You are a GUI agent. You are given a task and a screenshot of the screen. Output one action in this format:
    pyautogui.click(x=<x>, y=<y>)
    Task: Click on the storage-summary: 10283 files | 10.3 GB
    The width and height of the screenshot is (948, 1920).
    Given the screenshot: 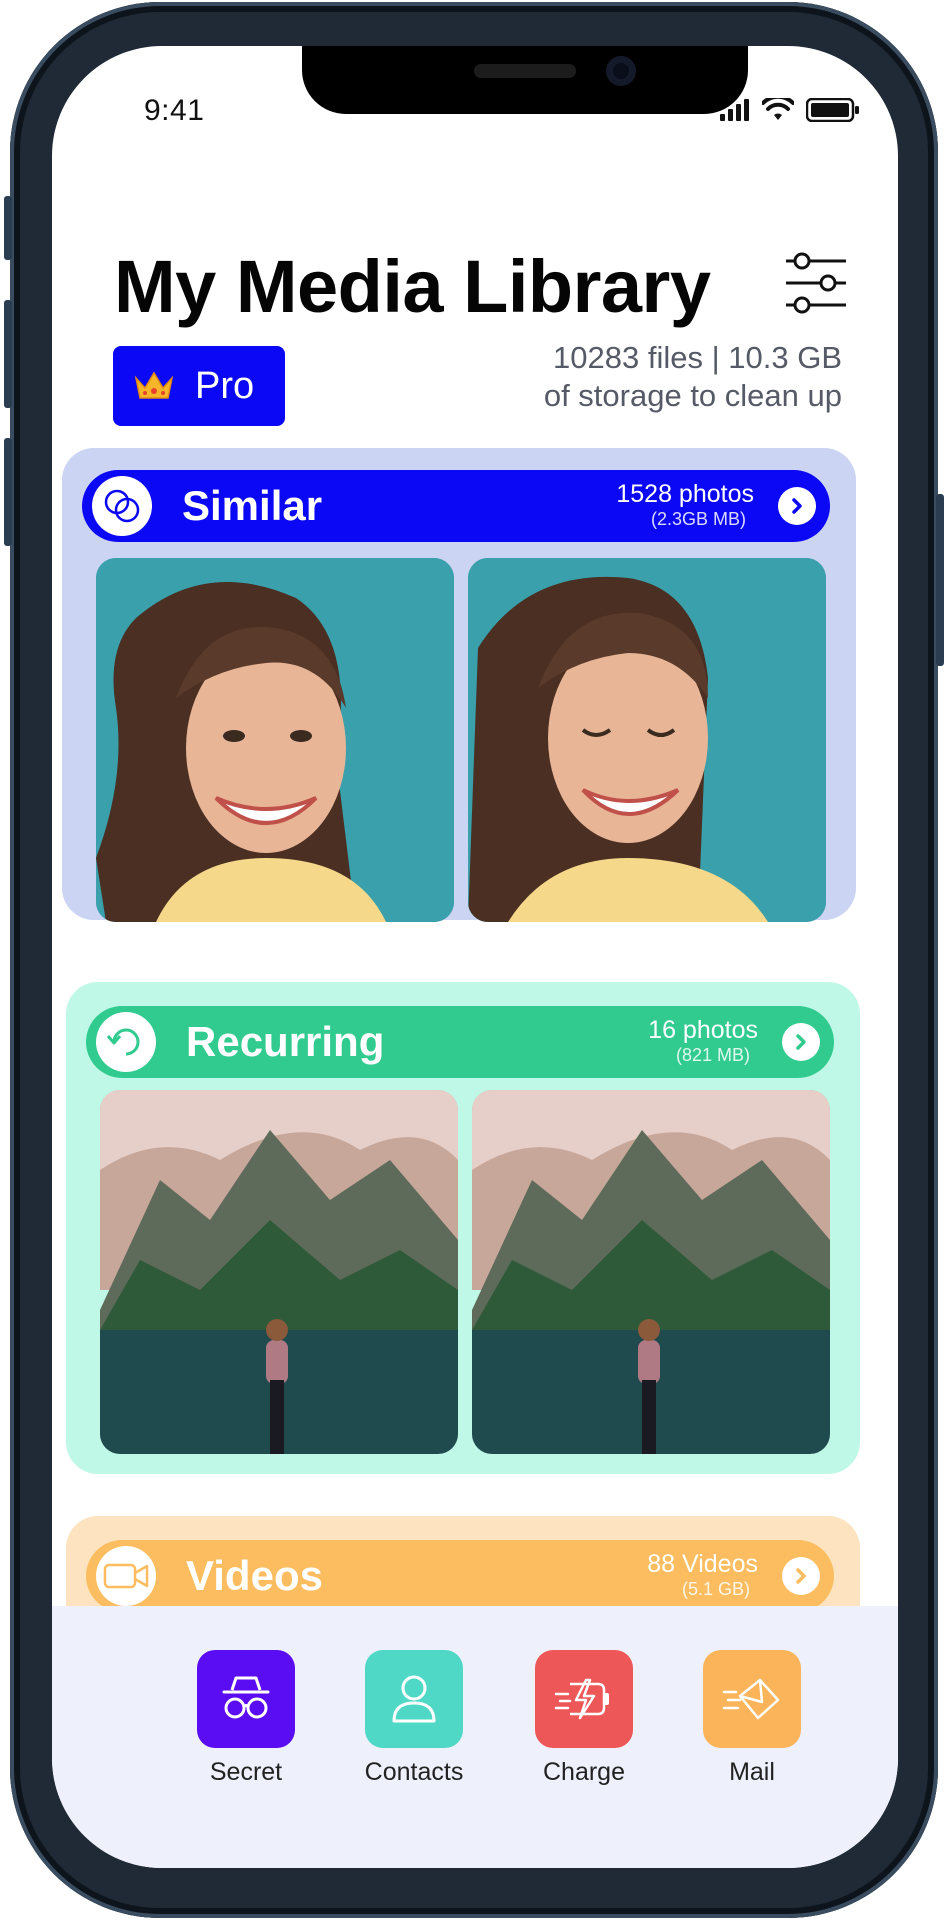 What is the action you would take?
    pyautogui.click(x=697, y=357)
    